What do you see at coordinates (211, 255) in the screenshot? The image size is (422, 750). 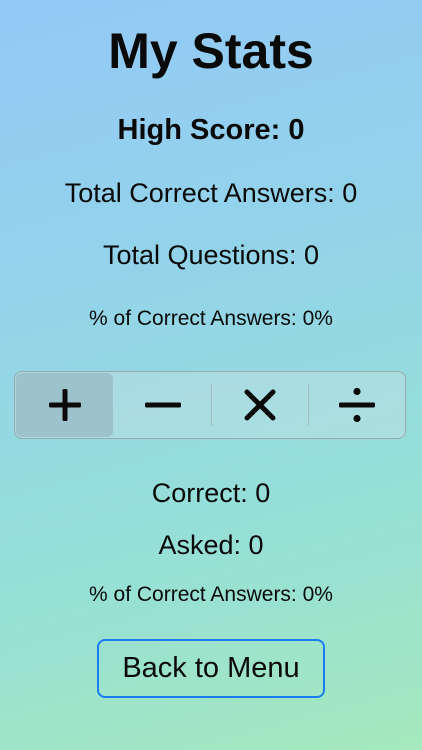 I see `total-questions-label: Total Questions: 0` at bounding box center [211, 255].